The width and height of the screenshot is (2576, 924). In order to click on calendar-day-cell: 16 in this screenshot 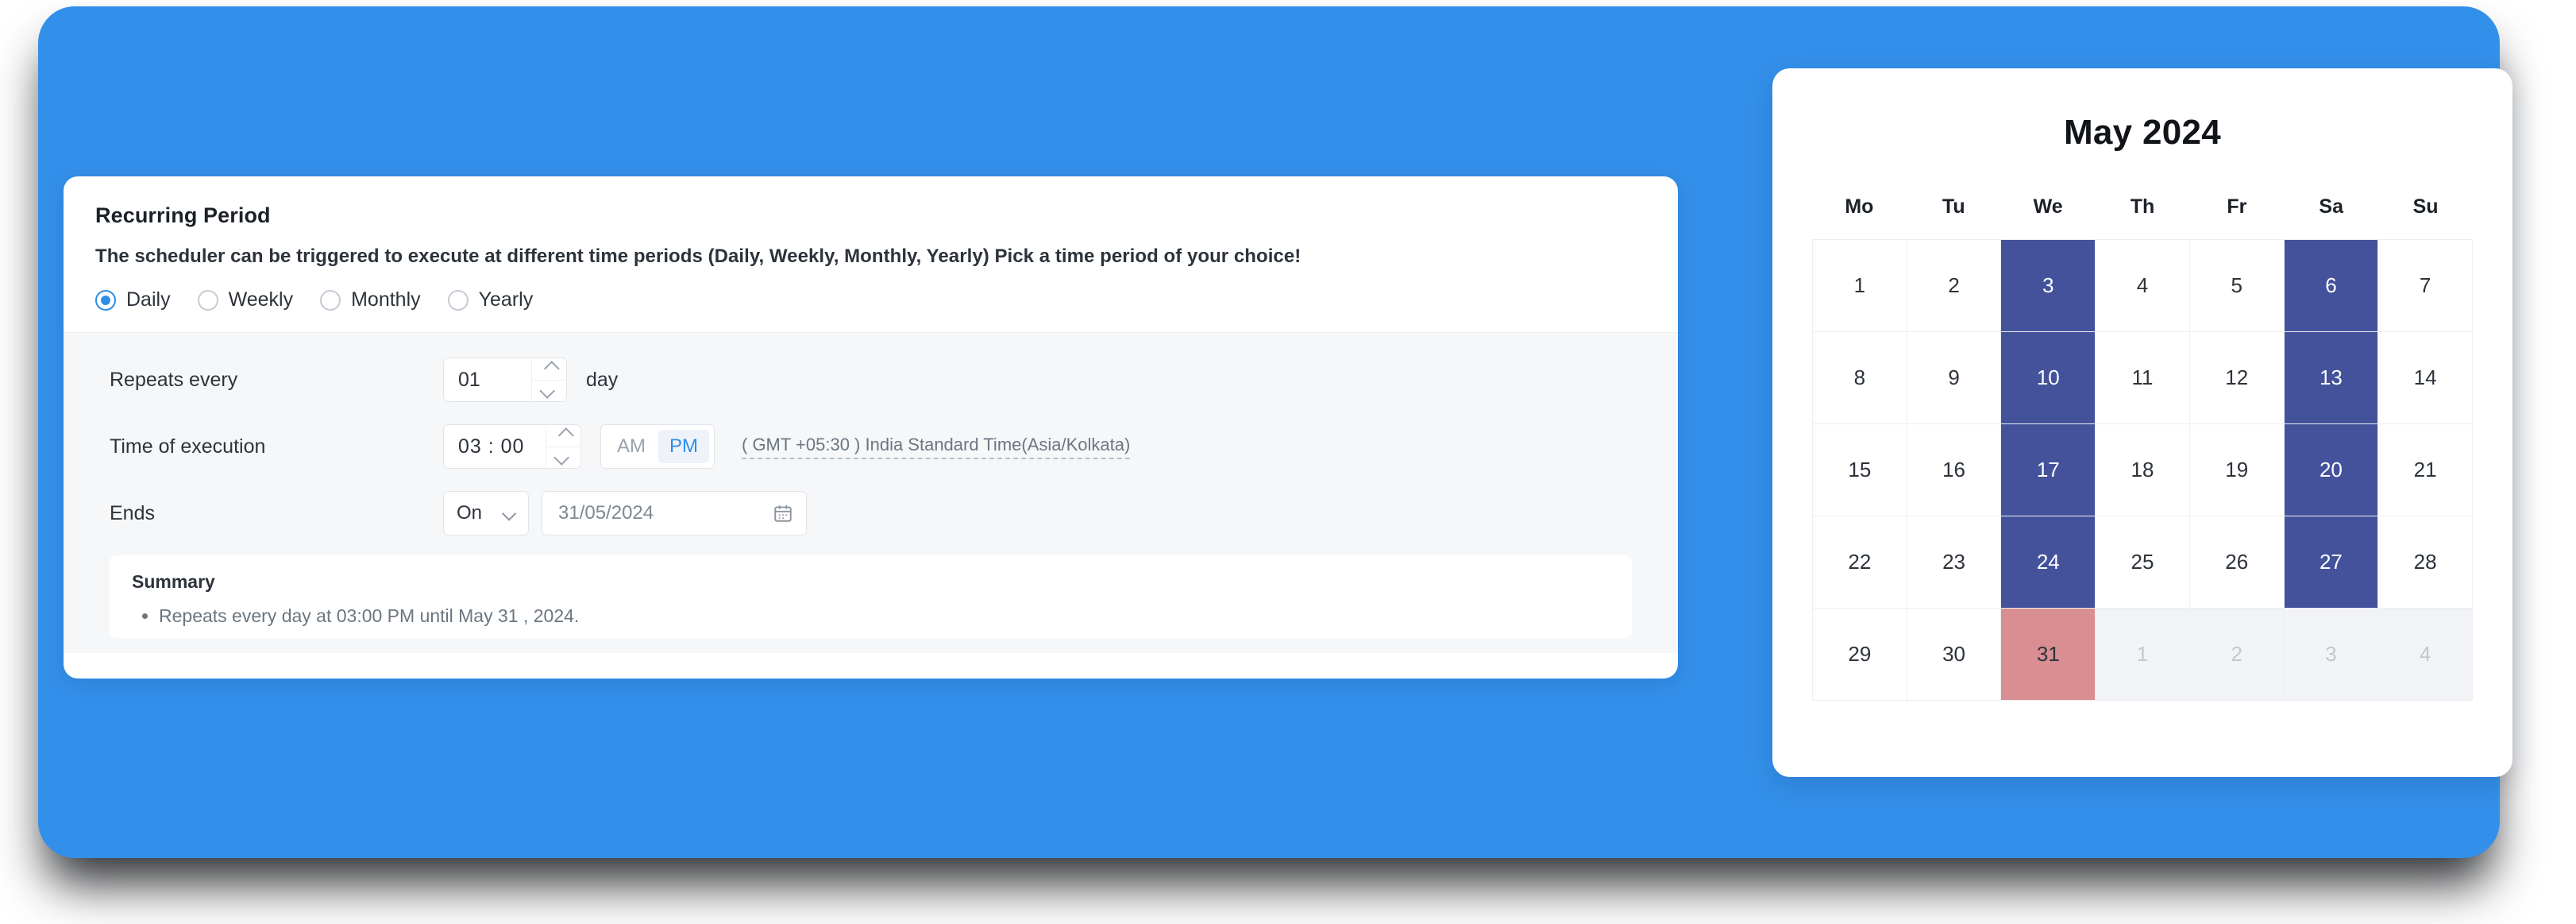, I will do `click(1954, 470)`.